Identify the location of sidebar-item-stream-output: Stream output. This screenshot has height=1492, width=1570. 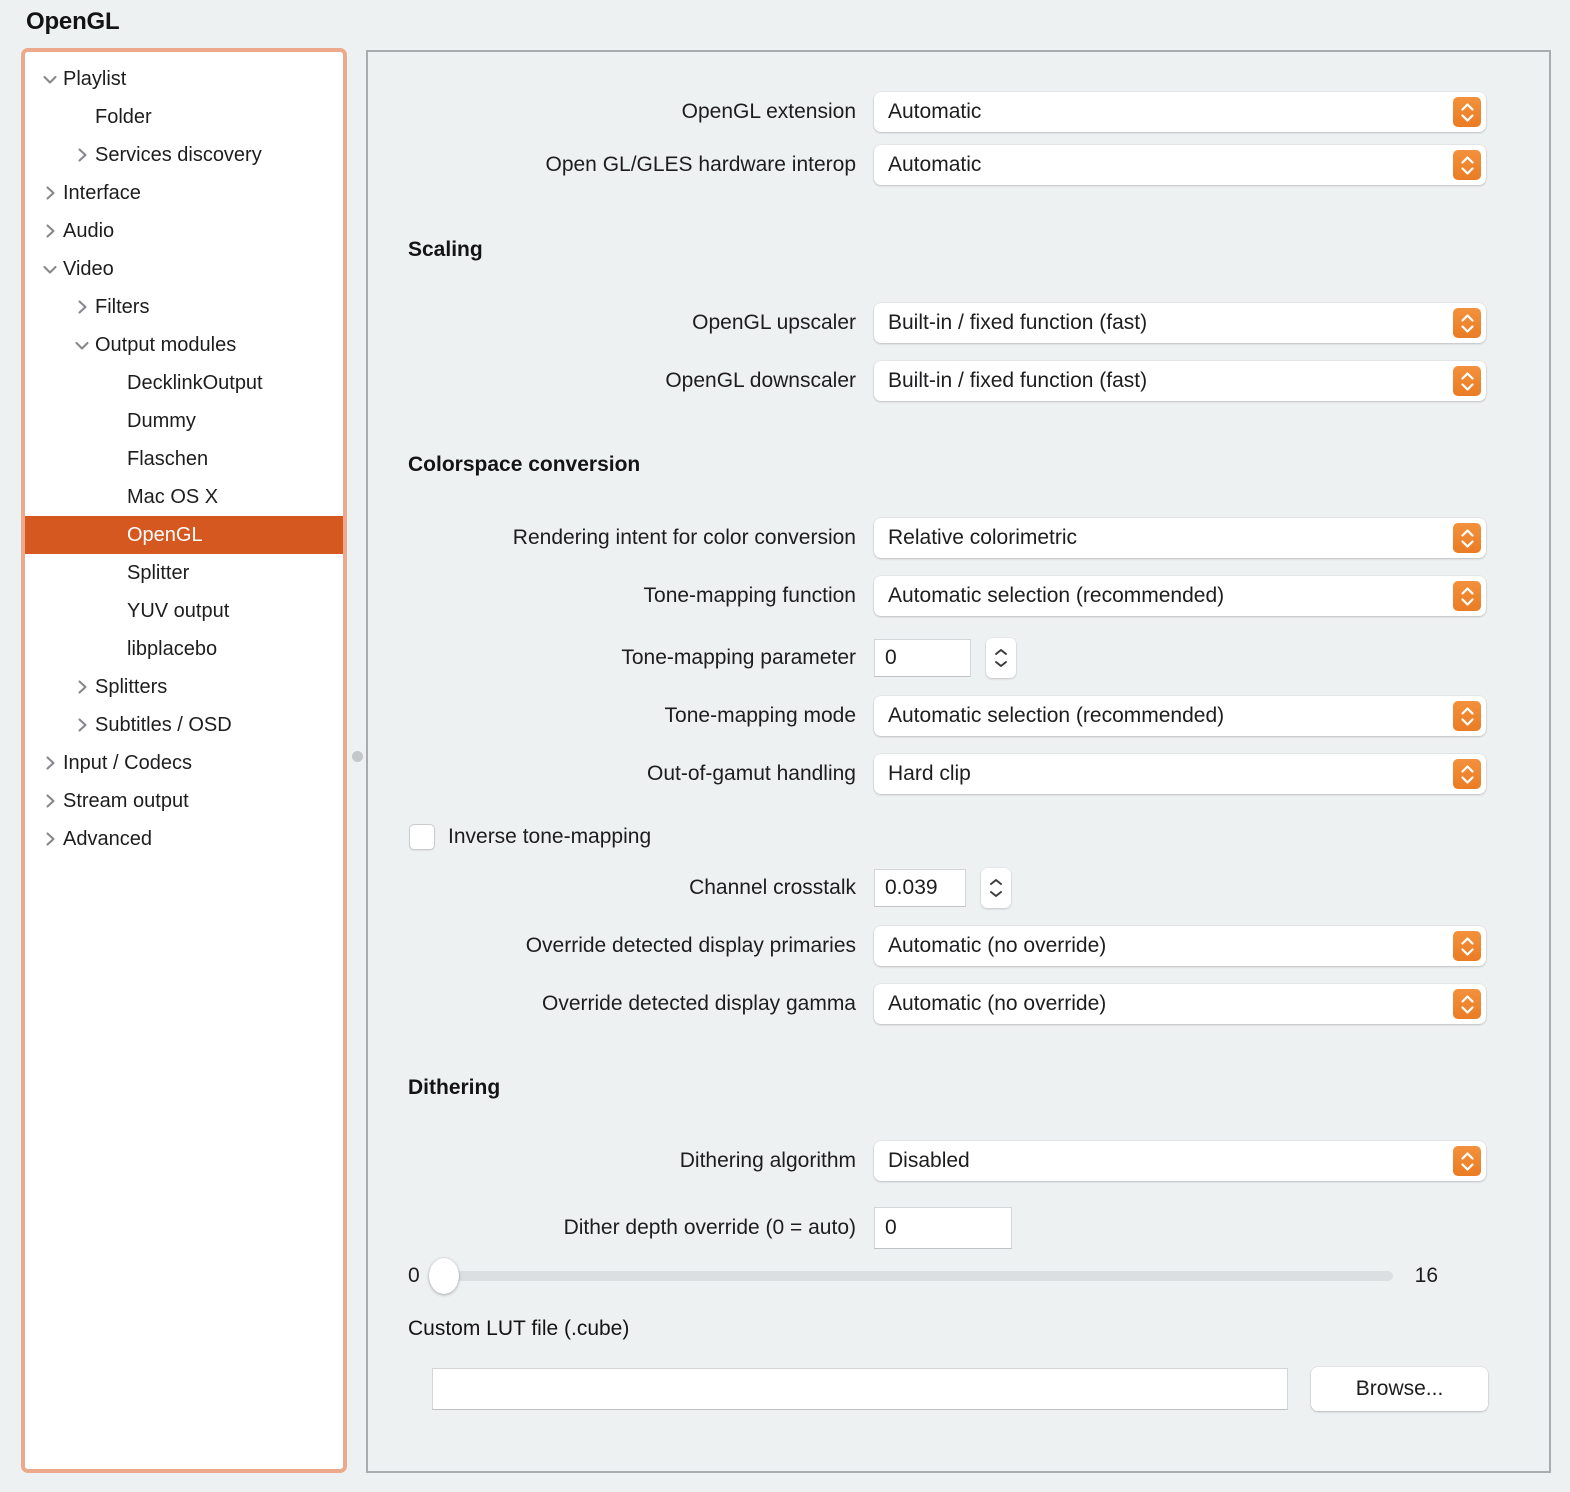
(184, 801).